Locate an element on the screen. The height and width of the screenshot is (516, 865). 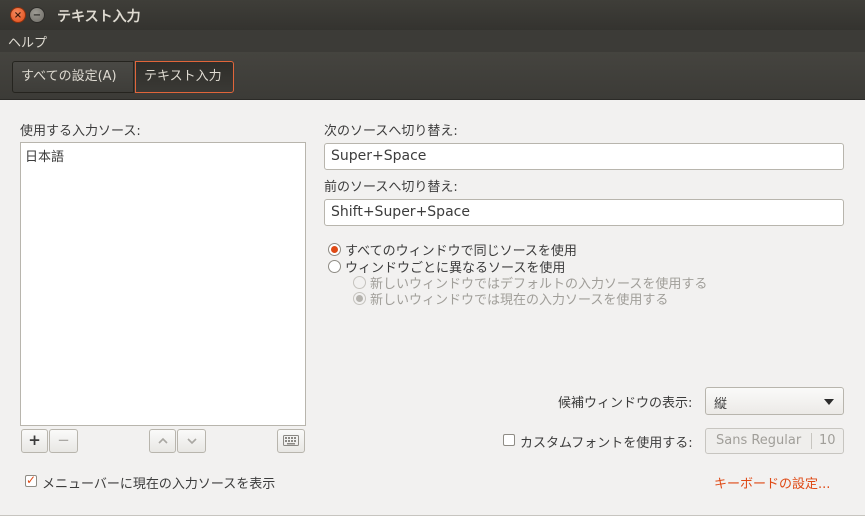
plus-icon: + is located at coordinates (34, 440).